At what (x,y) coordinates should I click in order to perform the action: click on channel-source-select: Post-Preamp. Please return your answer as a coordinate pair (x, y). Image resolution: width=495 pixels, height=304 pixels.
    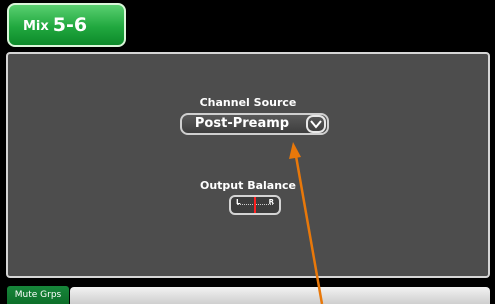
    Looking at the image, I should click on (254, 124).